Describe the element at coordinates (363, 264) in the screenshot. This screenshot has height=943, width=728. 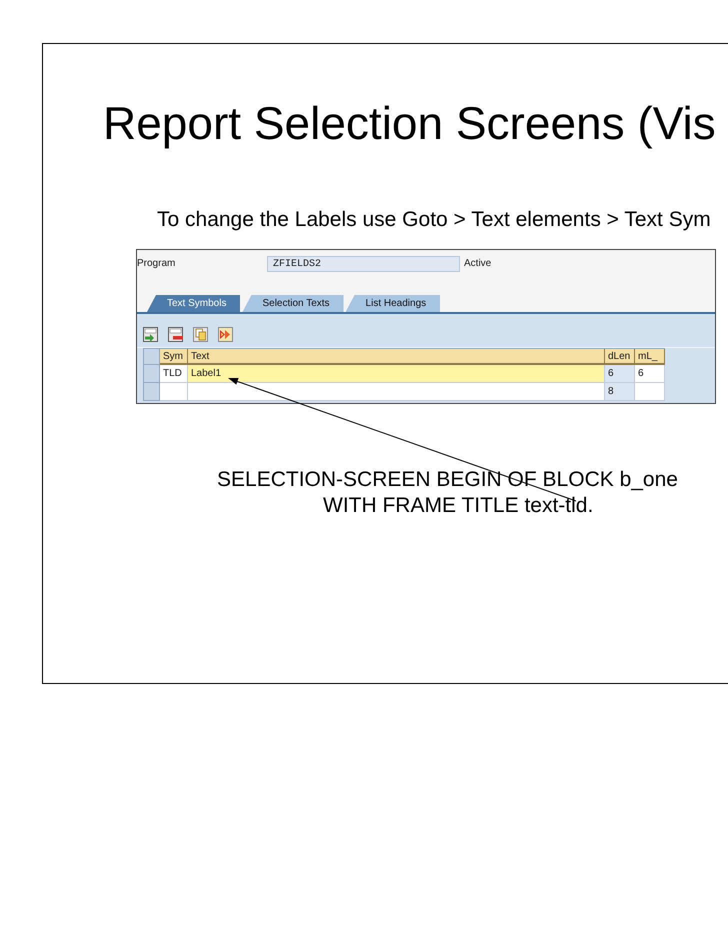
I see `program-field: ZFIELDS2` at that location.